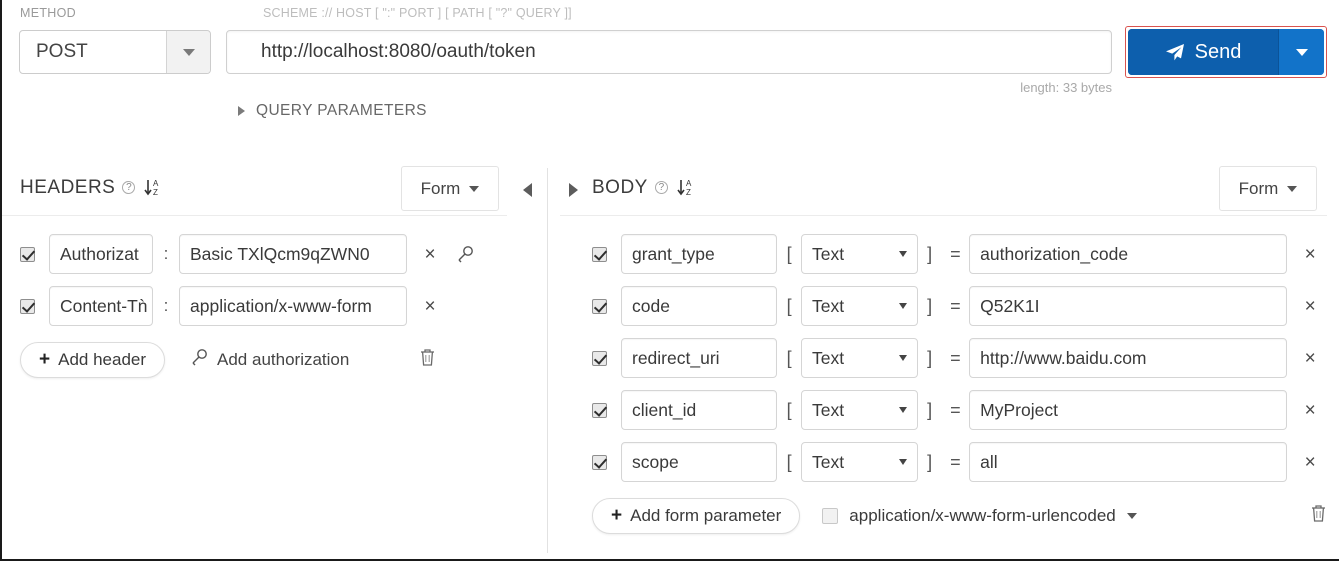 The width and height of the screenshot is (1339, 561). I want to click on param-value-input: MyProject, so click(1128, 410).